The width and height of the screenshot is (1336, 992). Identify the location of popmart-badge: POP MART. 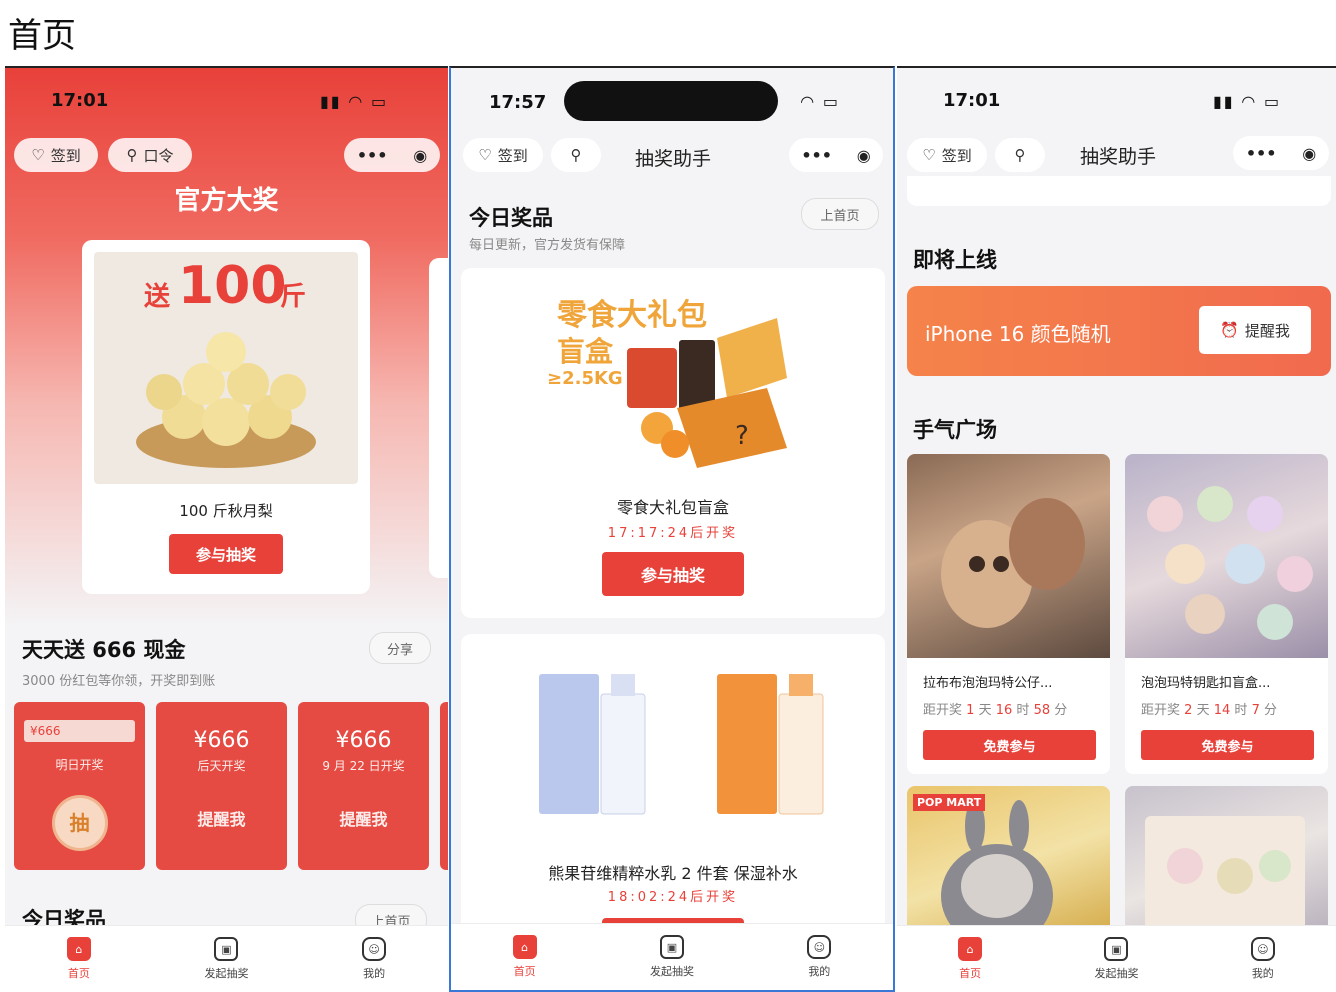
(949, 802).